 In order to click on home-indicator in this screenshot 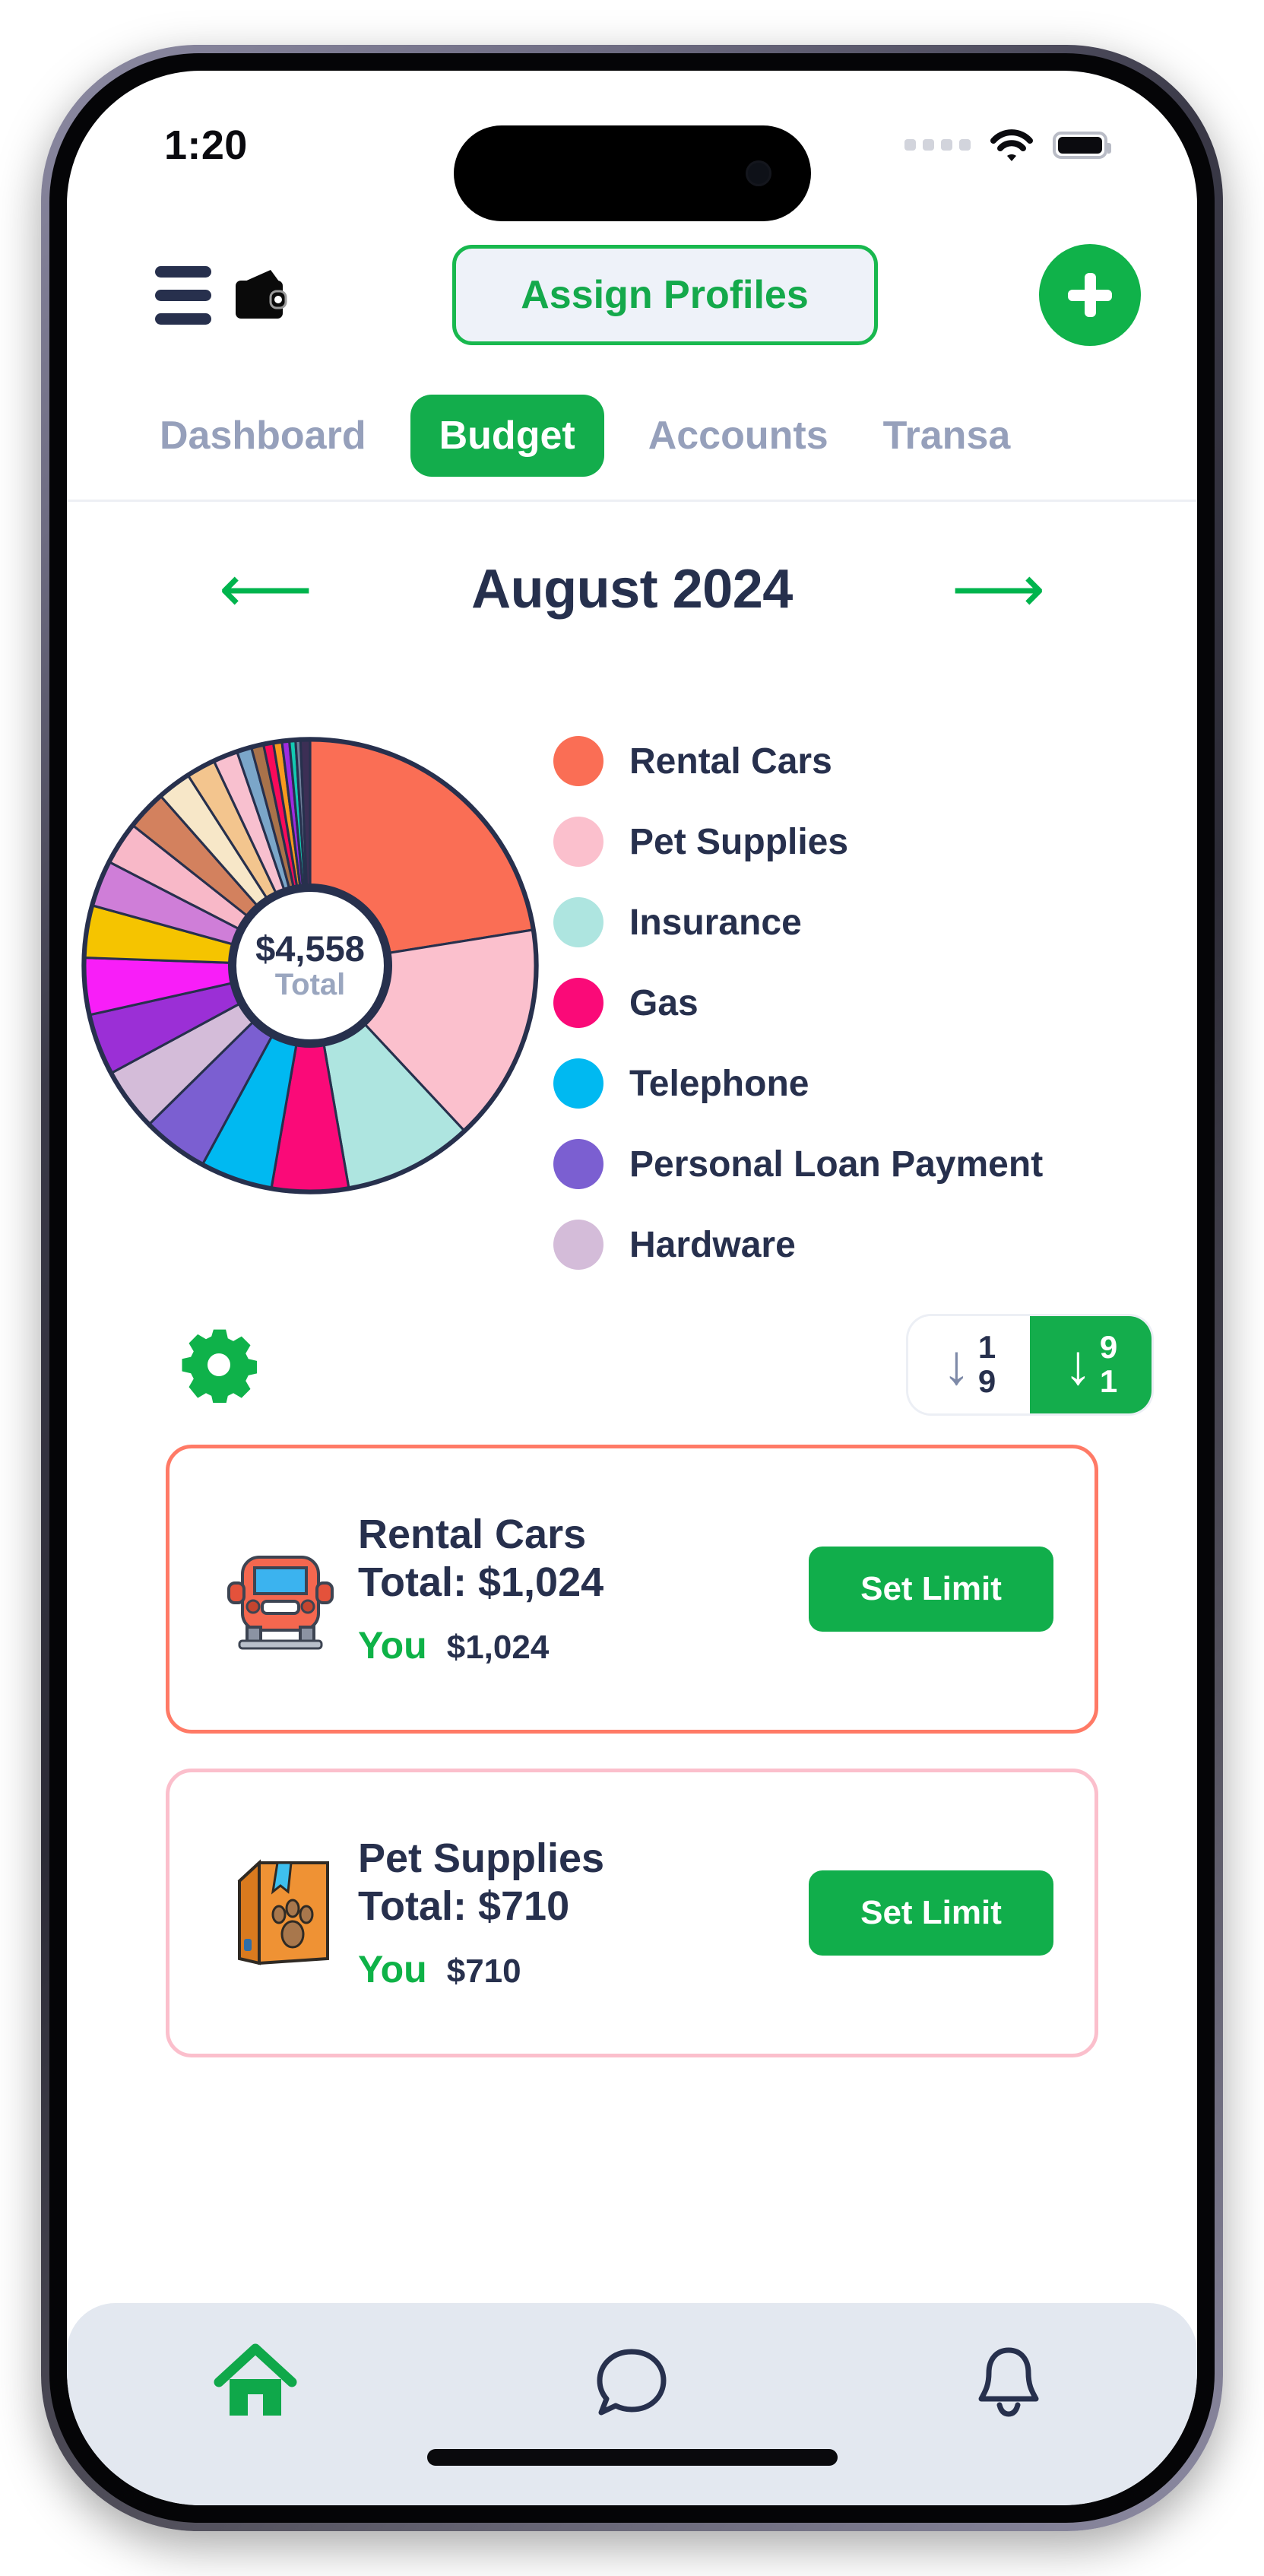, I will do `click(632, 2457)`.